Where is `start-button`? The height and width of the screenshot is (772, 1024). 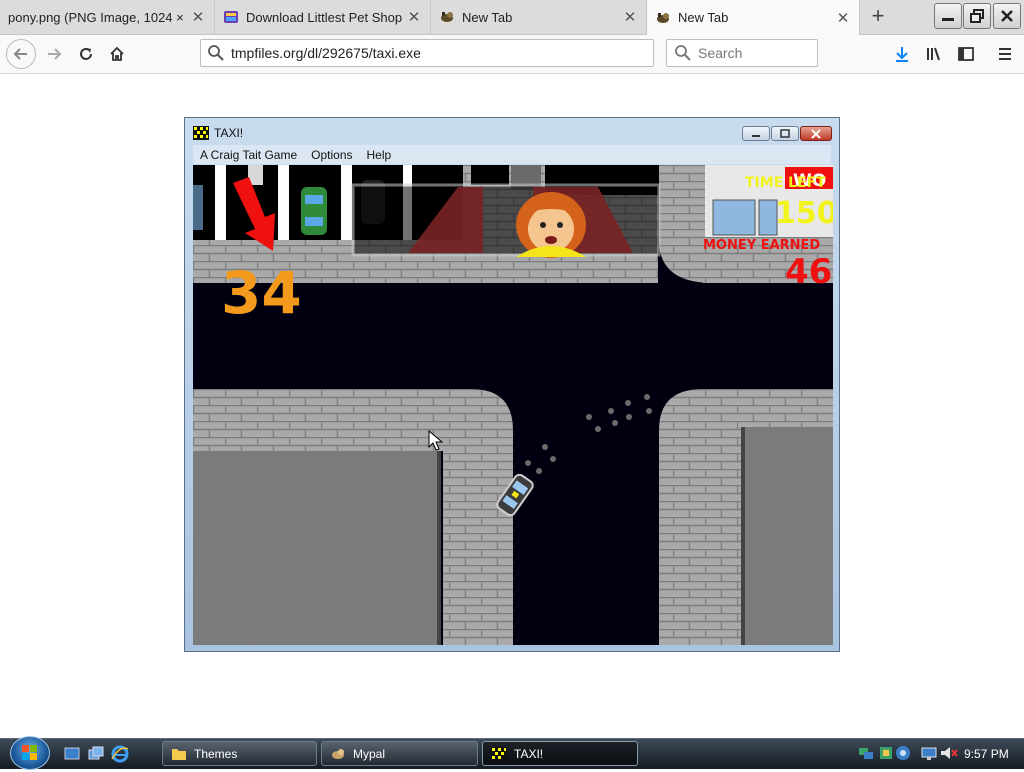
start-button is located at coordinates (30, 753).